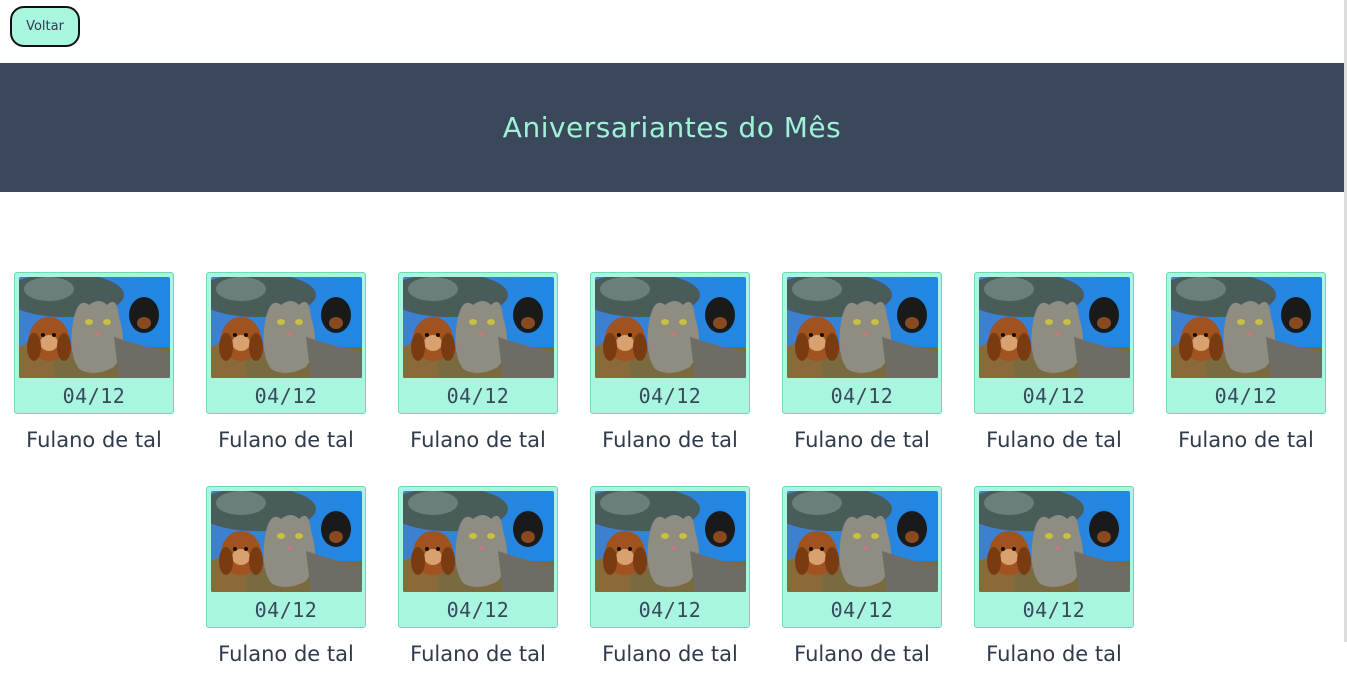  I want to click on back-button: Voltar, so click(45, 26).